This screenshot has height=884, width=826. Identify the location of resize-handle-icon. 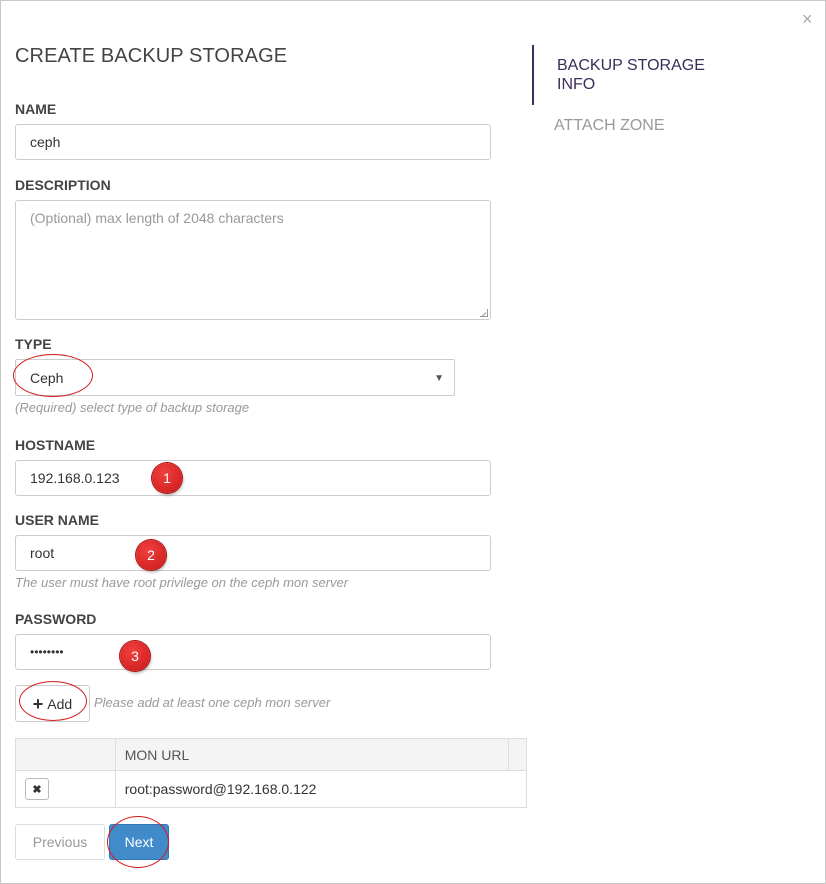
(484, 313).